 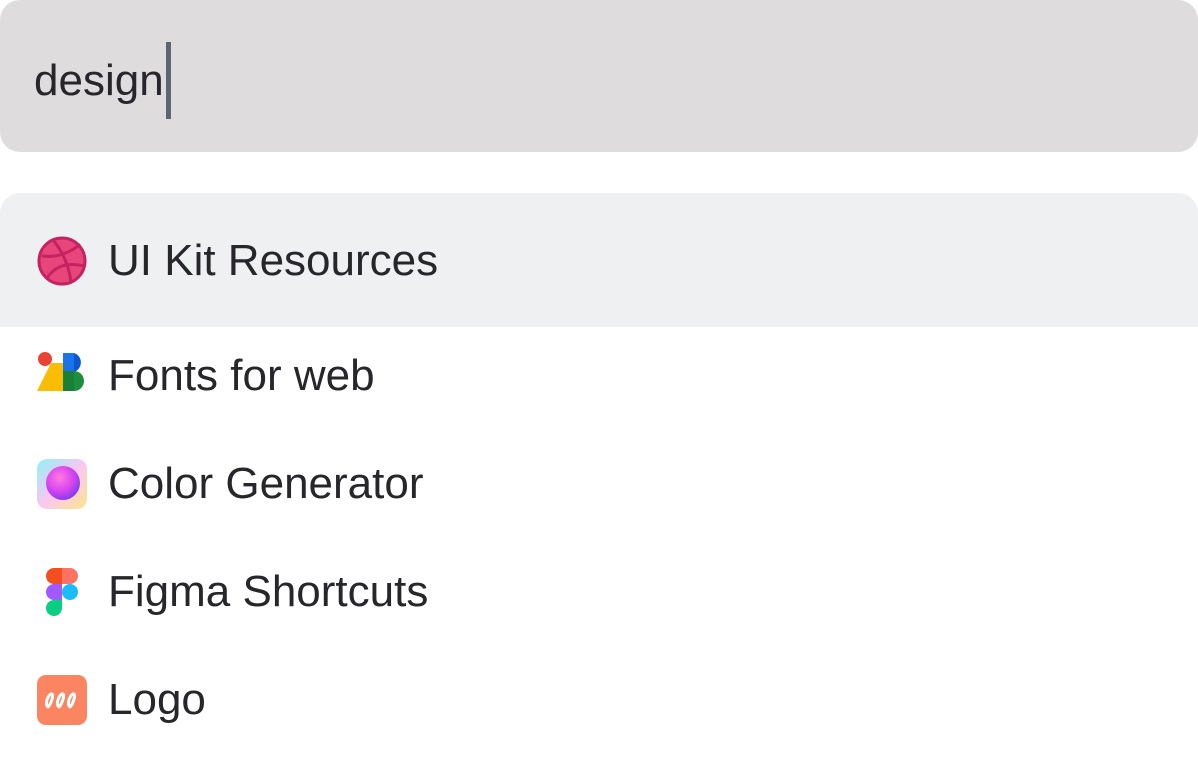 I want to click on color-gradient-icon, so click(x=62, y=484).